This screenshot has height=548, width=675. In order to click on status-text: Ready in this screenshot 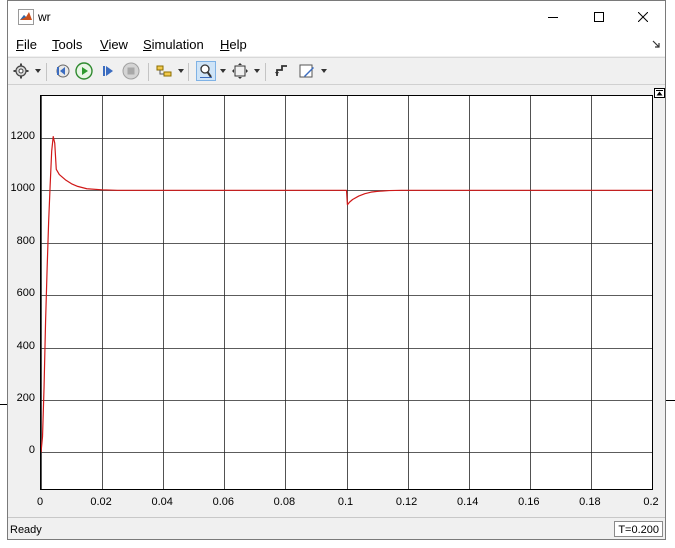, I will do `click(26, 530)`.